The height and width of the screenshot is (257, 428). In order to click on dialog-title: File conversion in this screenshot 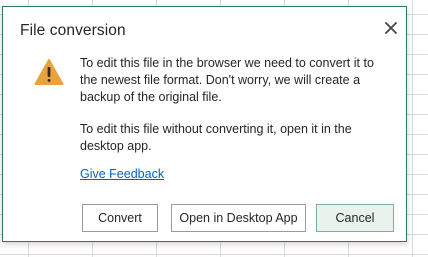, I will do `click(73, 30)`.